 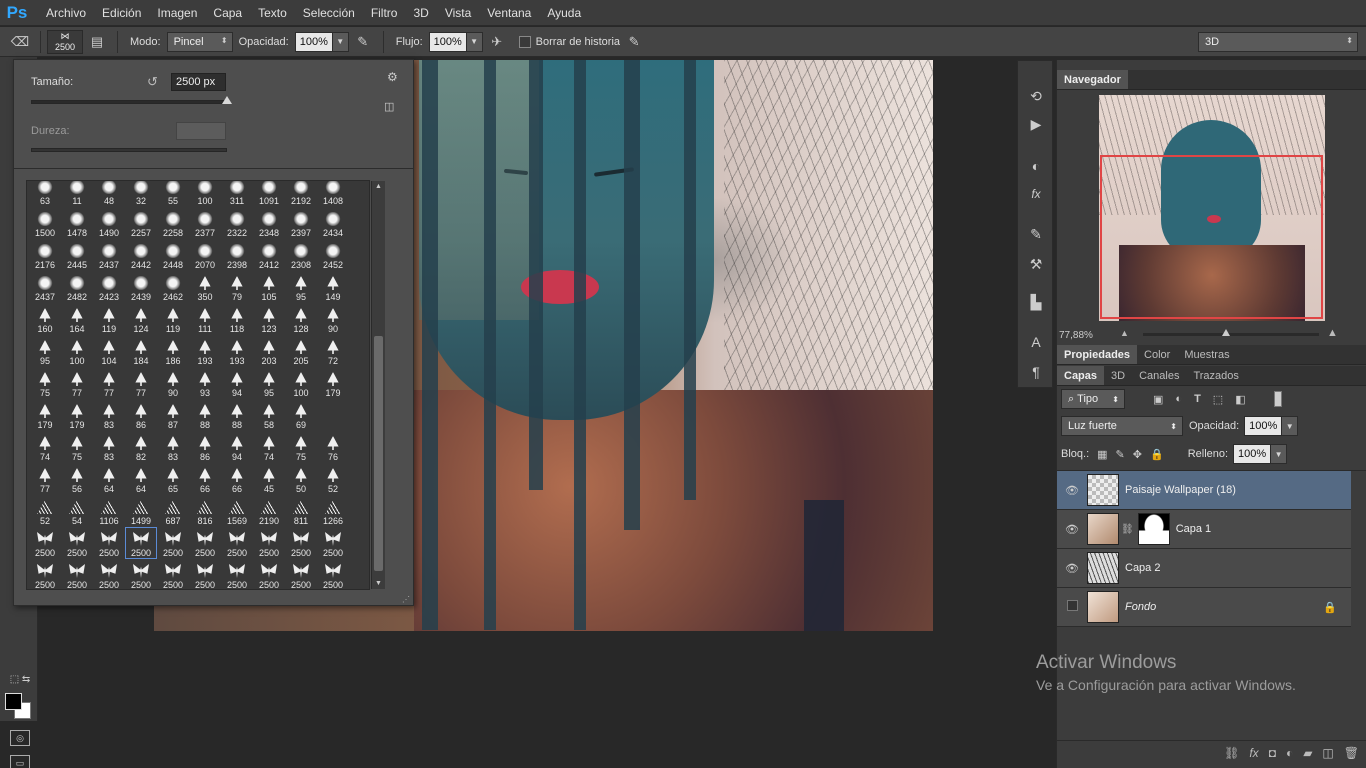 I want to click on brush-preset: 2452, so click(x=333, y=255).